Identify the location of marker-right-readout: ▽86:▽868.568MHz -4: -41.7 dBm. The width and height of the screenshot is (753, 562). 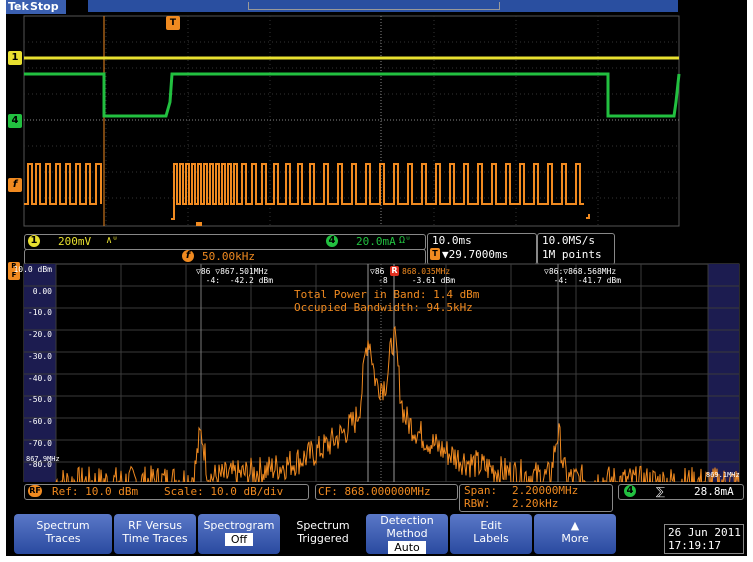
(583, 276).